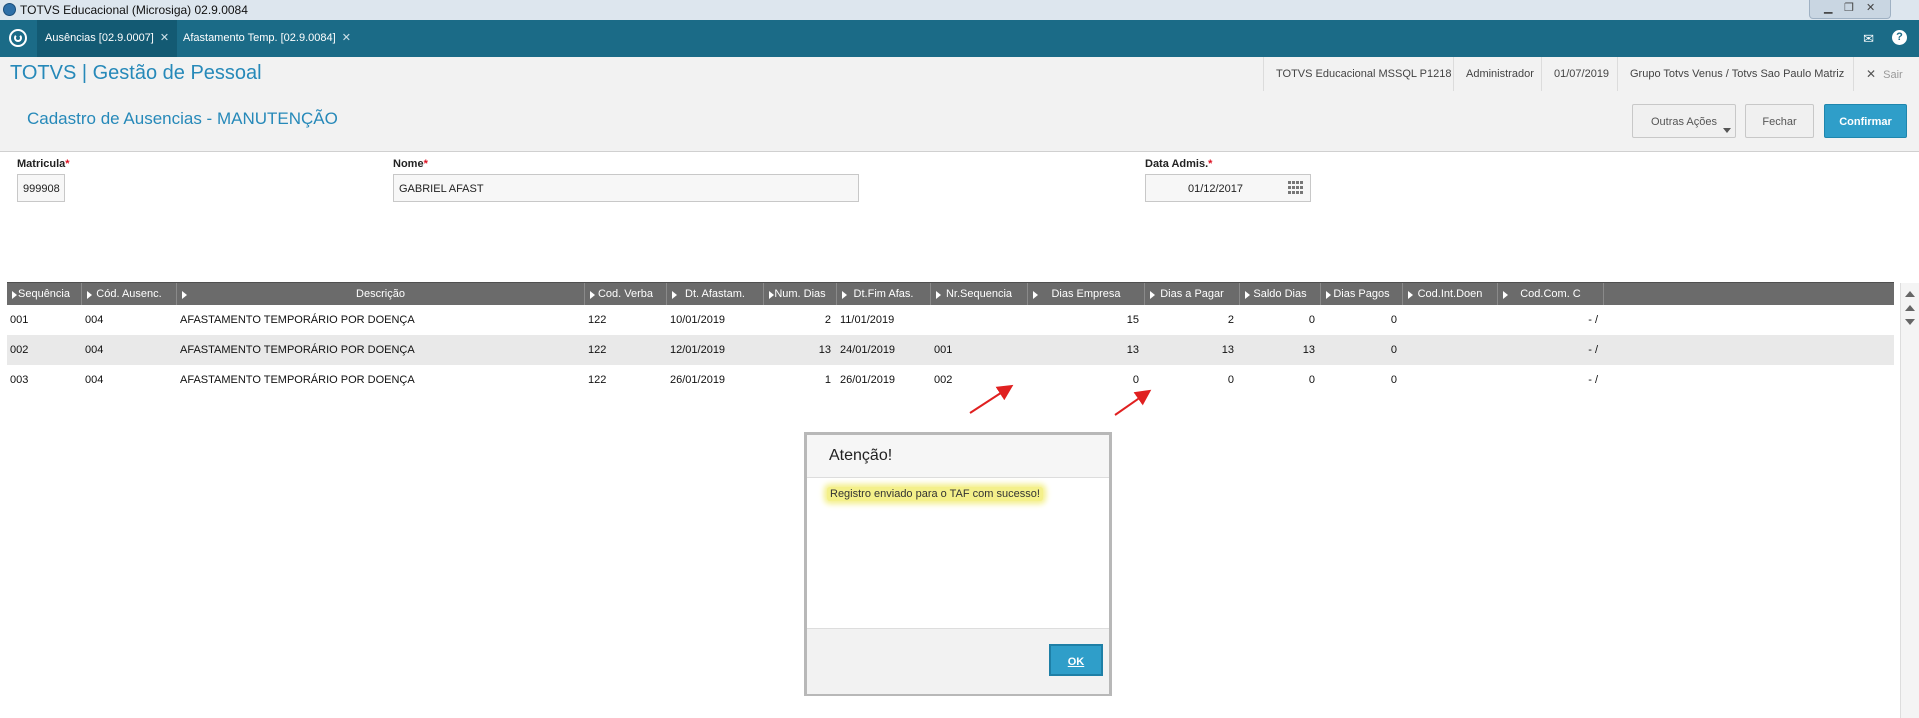 This screenshot has height=718, width=1919. What do you see at coordinates (1684, 121) in the screenshot?
I see `other-actions-button: Outras Ações` at bounding box center [1684, 121].